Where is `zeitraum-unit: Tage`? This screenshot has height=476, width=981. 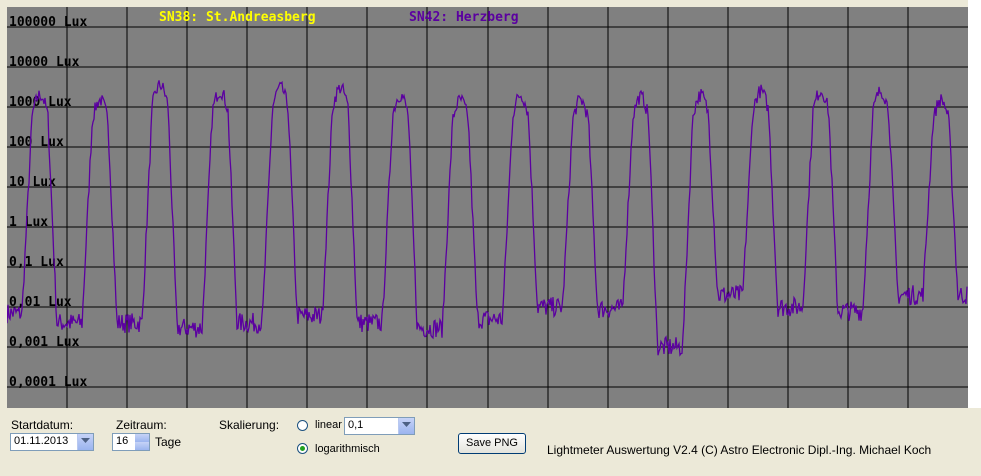
zeitraum-unit: Tage is located at coordinates (168, 442).